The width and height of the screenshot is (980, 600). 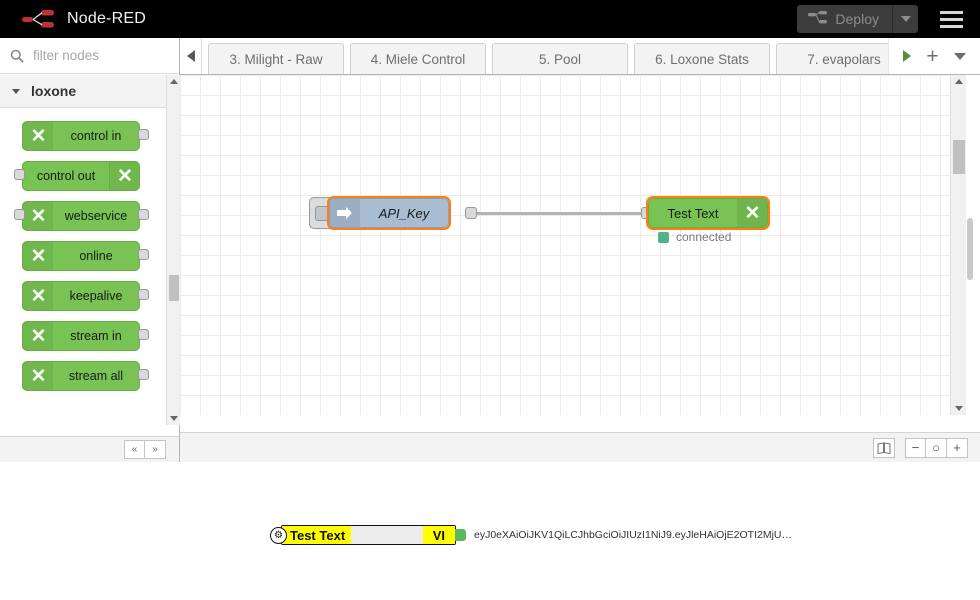 I want to click on palette-node-online: ✕ online, so click(x=81, y=256).